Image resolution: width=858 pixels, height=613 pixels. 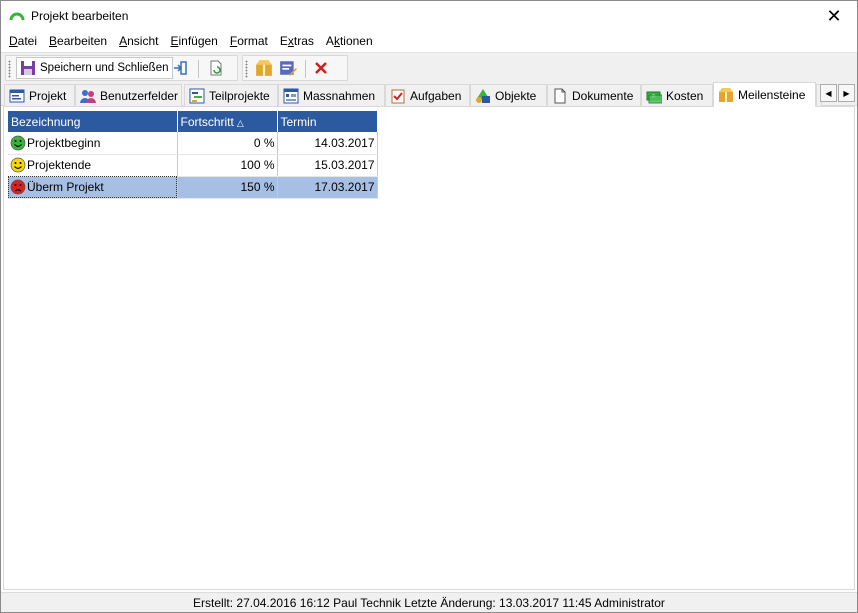 I want to click on table-row: Projektbeginn 0 % 14.03.2017, so click(x=193, y=143).